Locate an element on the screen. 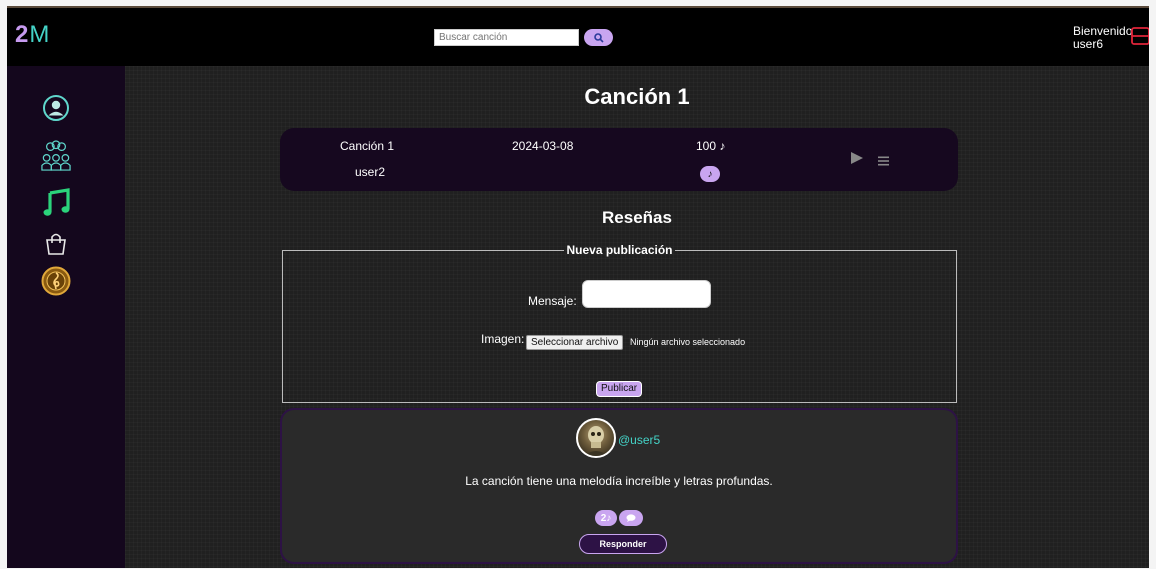 The width and height of the screenshot is (1156, 569). choose-file-button: Seleccionar archivo is located at coordinates (575, 342).